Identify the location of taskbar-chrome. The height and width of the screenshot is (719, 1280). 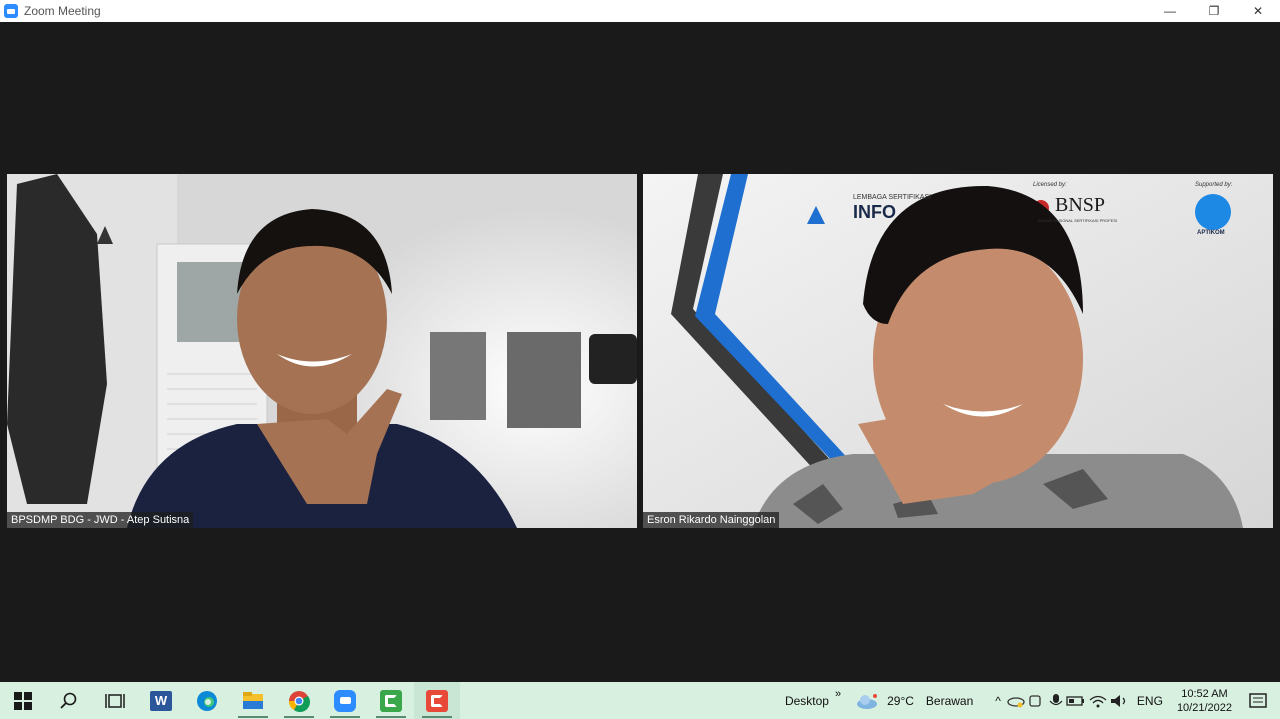
(299, 700).